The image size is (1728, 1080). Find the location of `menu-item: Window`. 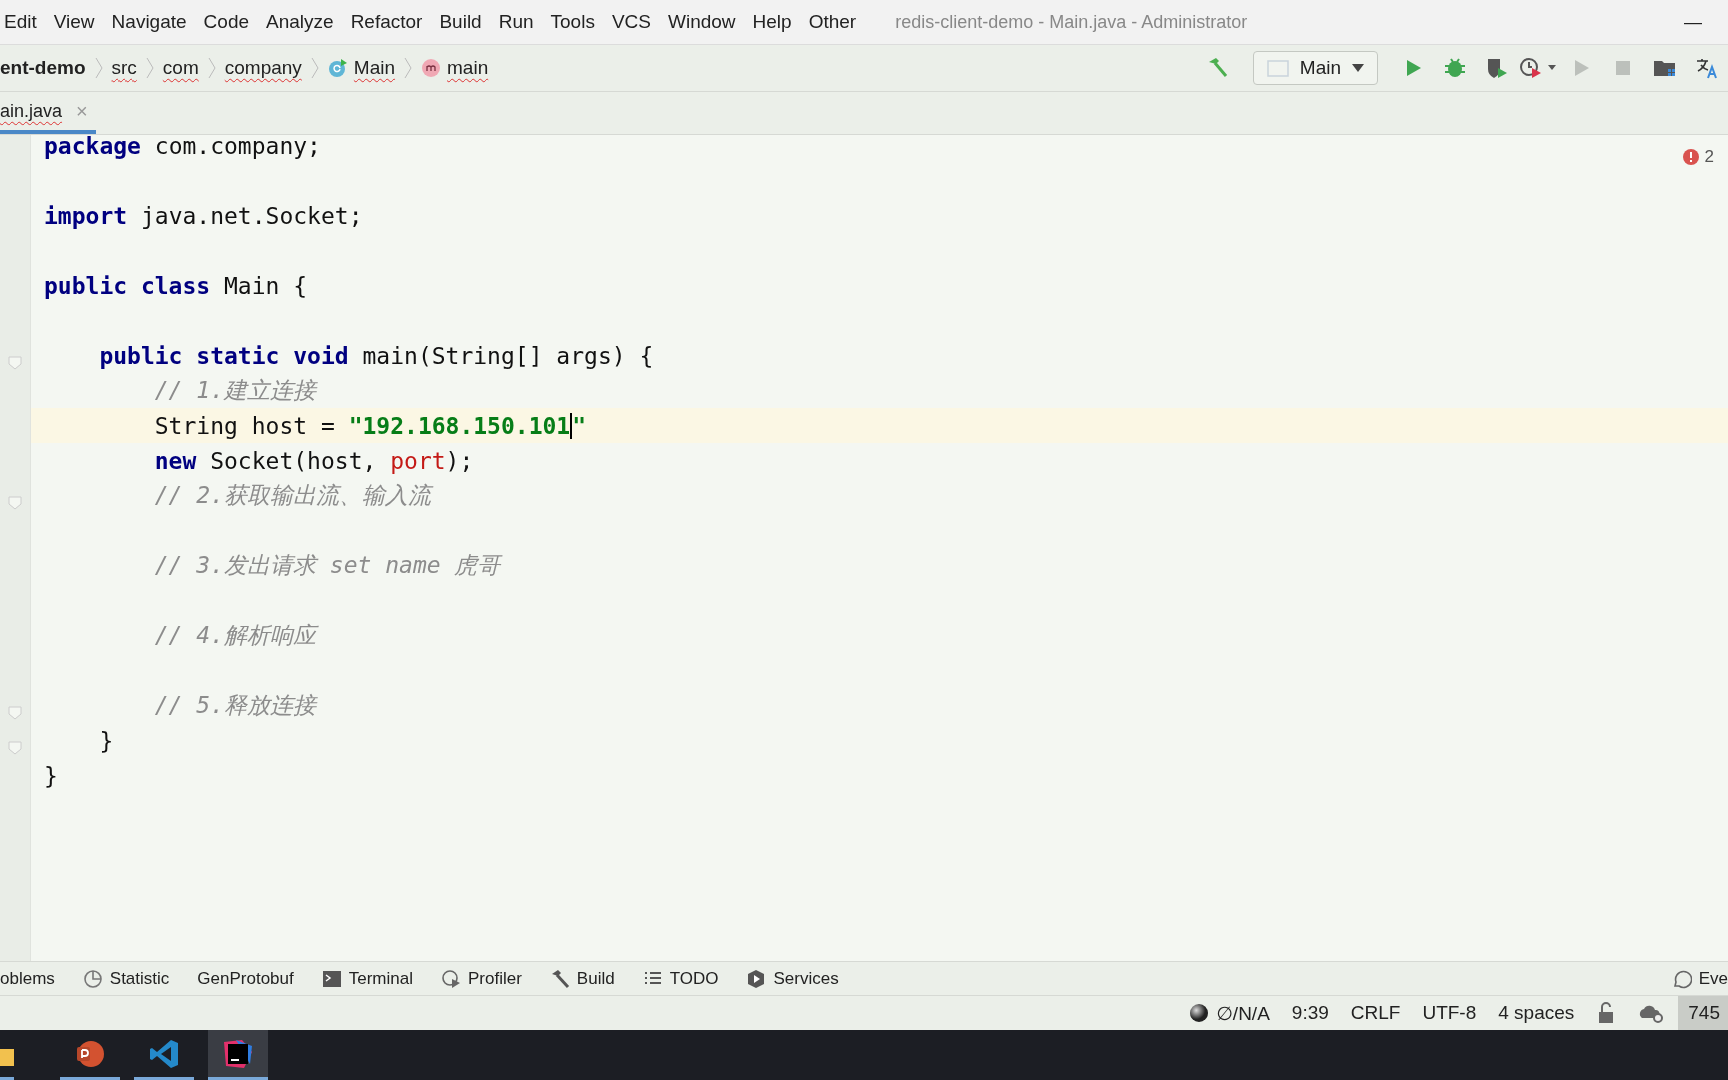

menu-item: Window is located at coordinates (702, 22).